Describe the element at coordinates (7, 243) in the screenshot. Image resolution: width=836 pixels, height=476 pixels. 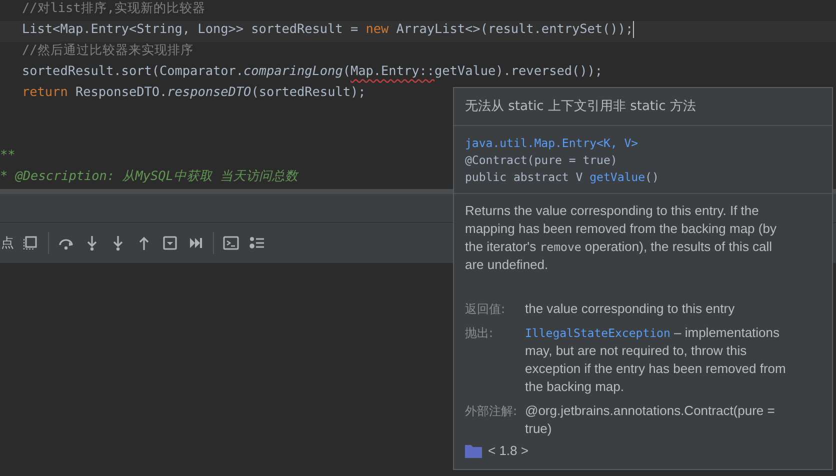
I see `toolbar-label: 点` at that location.